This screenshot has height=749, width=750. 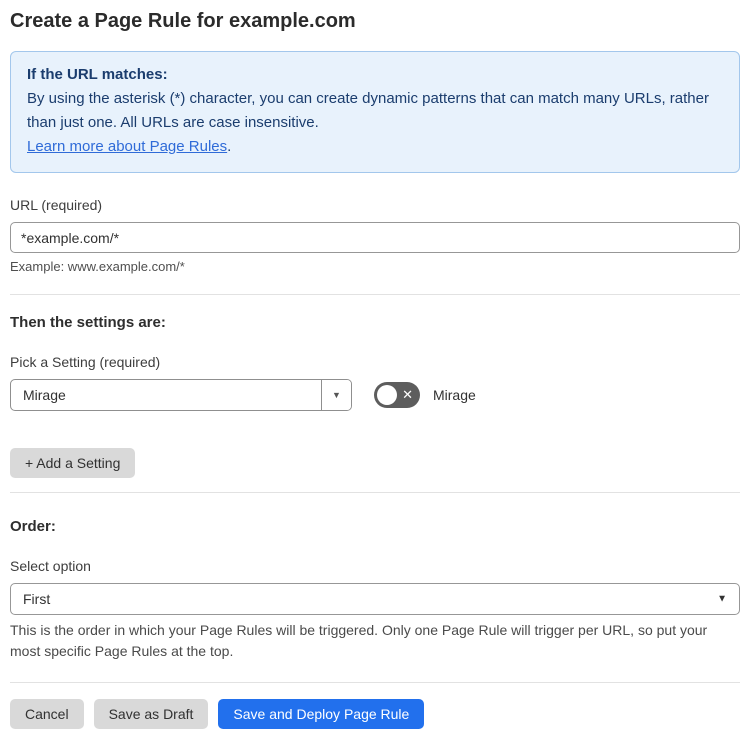 What do you see at coordinates (183, 21) in the screenshot?
I see `page-title: Create a Page Rule for example.com` at bounding box center [183, 21].